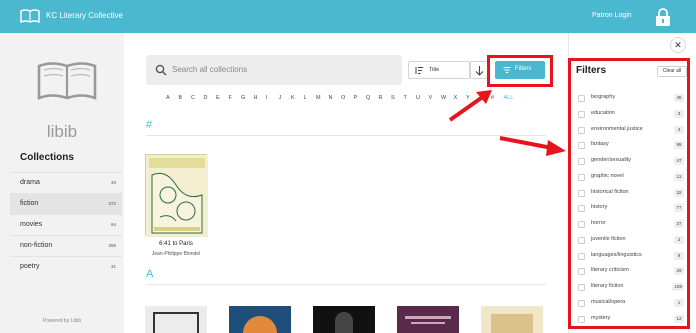  Describe the element at coordinates (62, 321) in the screenshot. I see `powered-by-text: Powered by Libib` at that location.